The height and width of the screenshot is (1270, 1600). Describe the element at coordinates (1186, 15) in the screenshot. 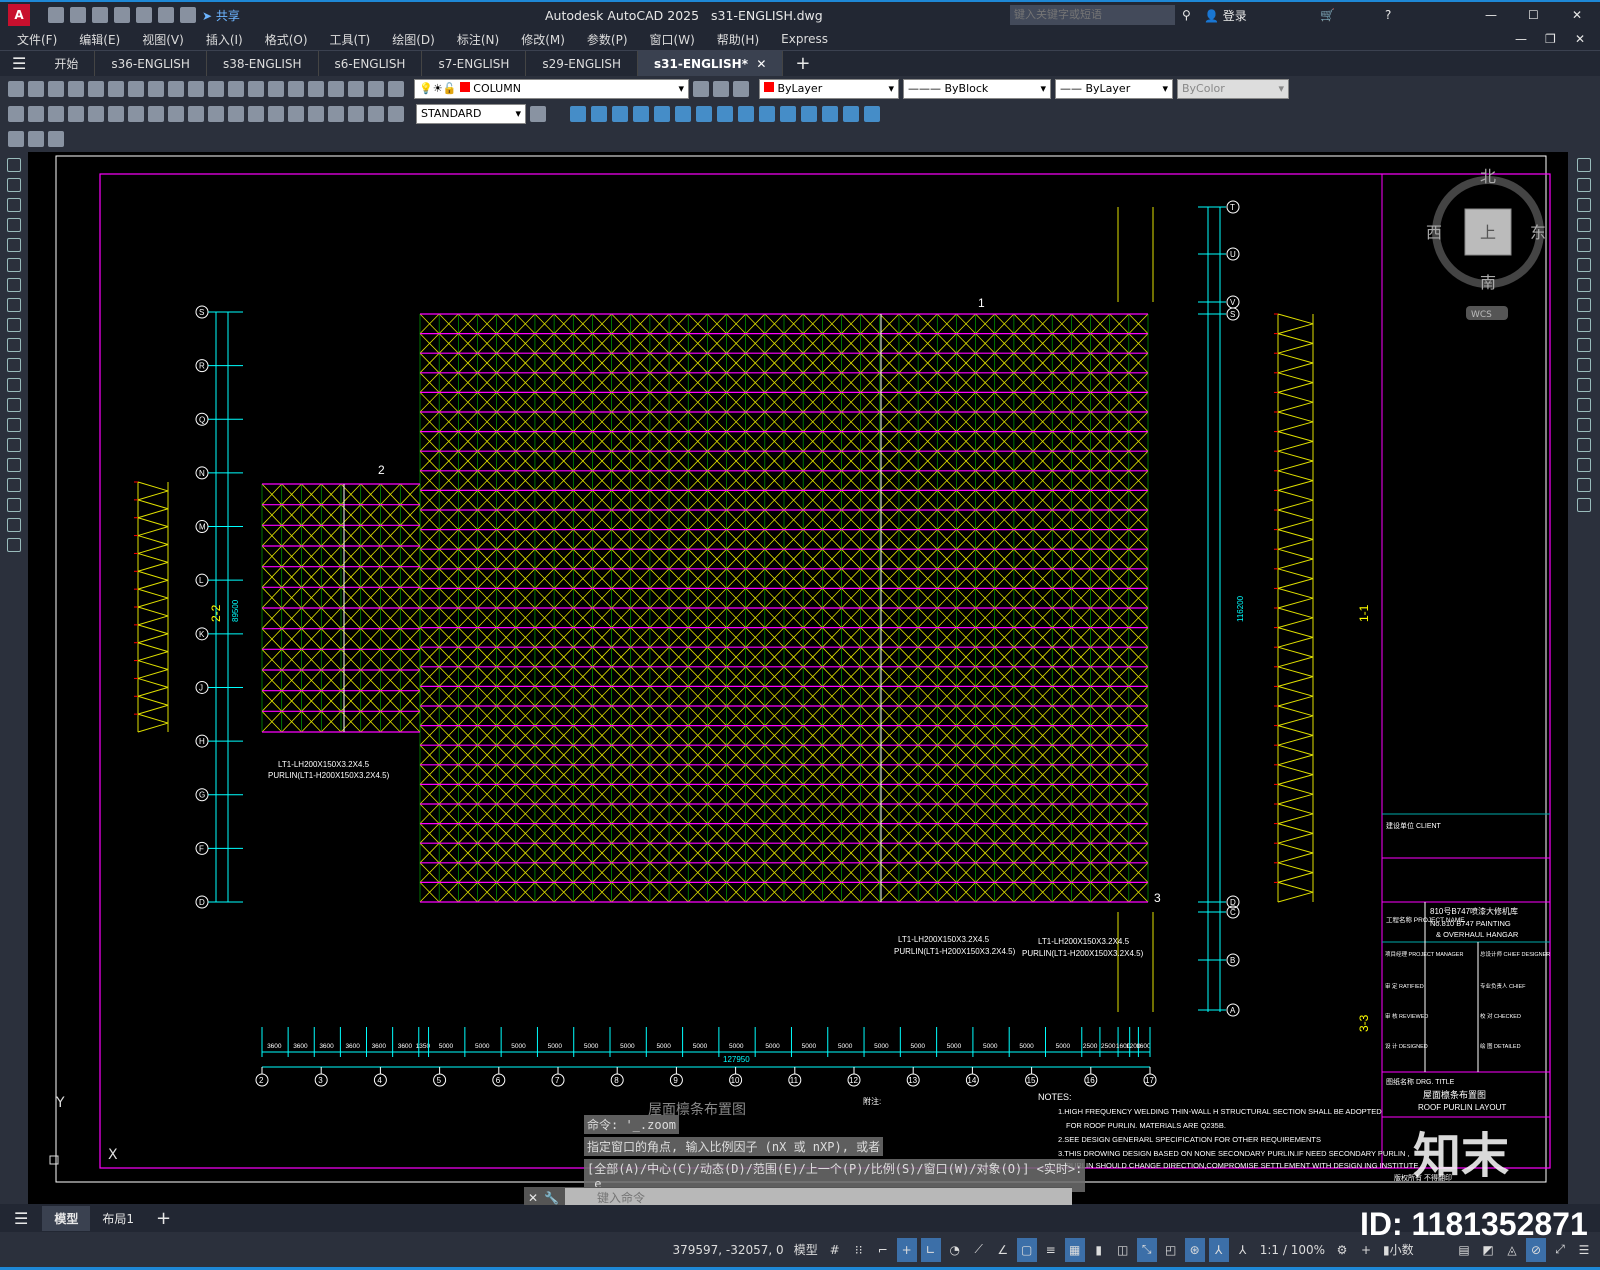

I see `search-icon: ⚲` at that location.